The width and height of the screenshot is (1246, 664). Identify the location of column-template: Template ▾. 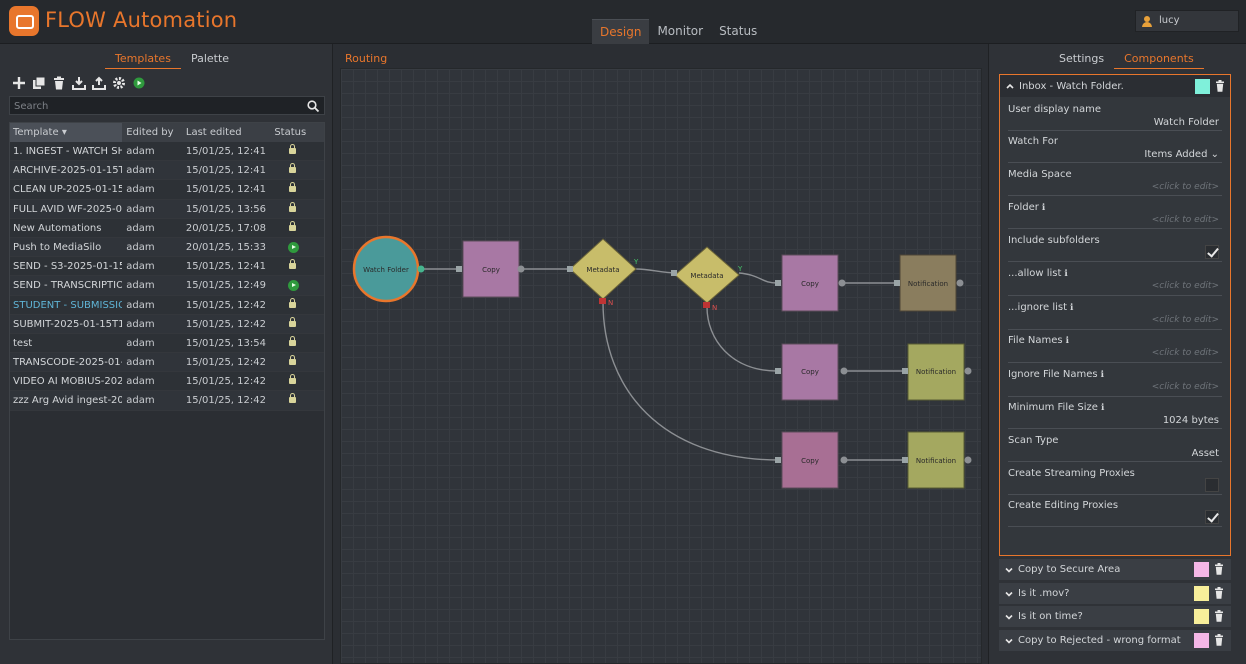
(66, 132).